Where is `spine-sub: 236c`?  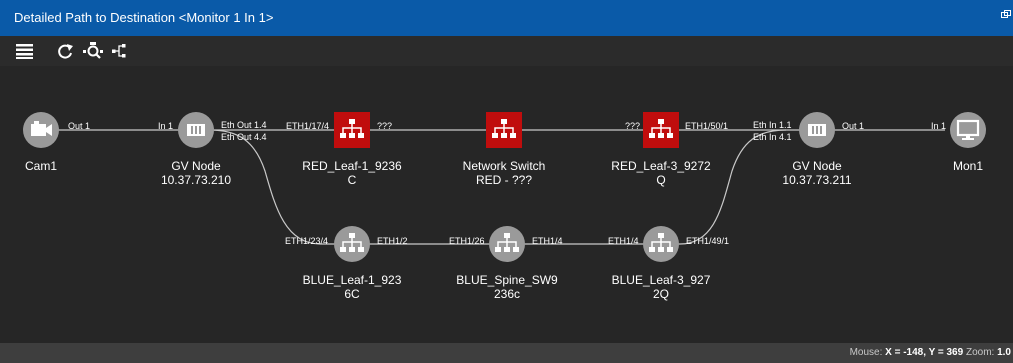
spine-sub: 236c is located at coordinates (507, 294).